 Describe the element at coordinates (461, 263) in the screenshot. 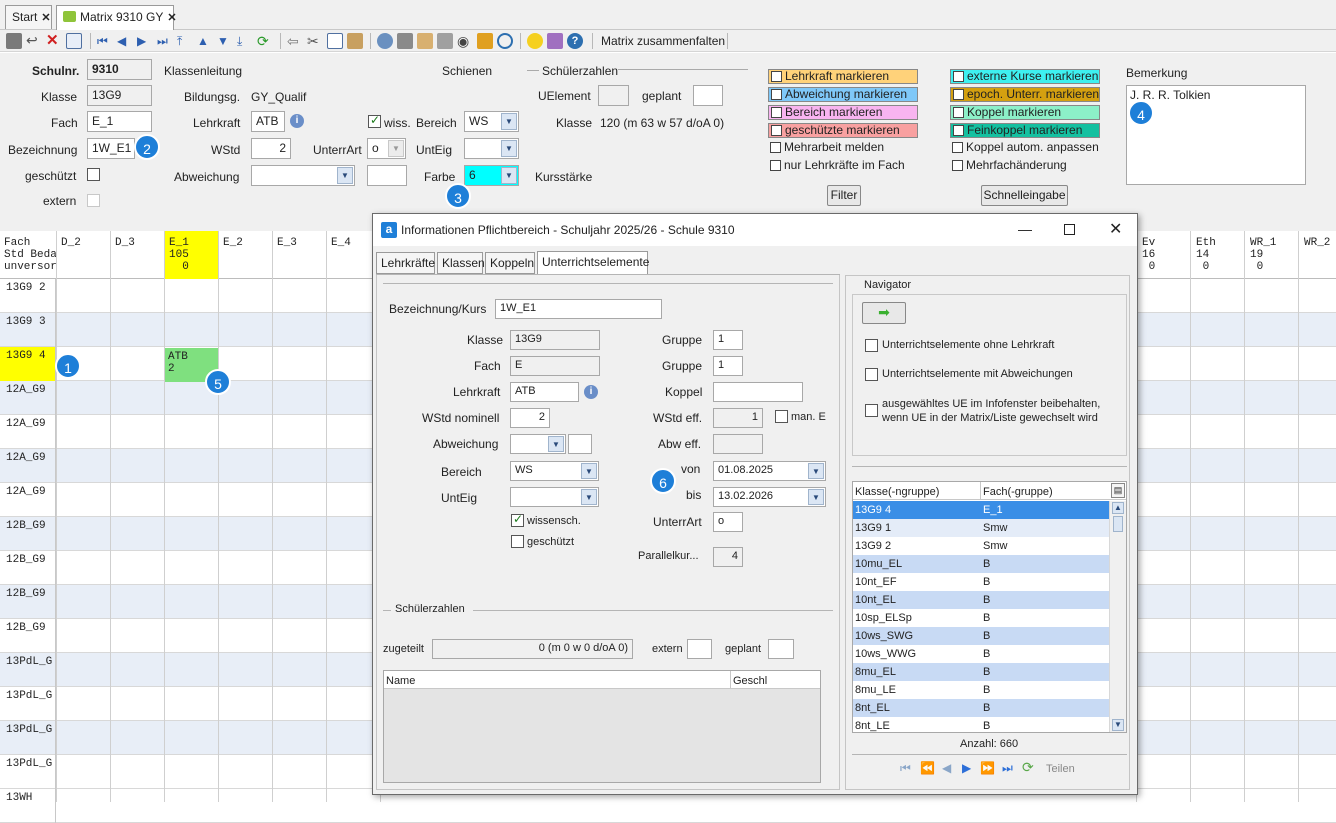

I see `tab-klassen: Klassen` at that location.